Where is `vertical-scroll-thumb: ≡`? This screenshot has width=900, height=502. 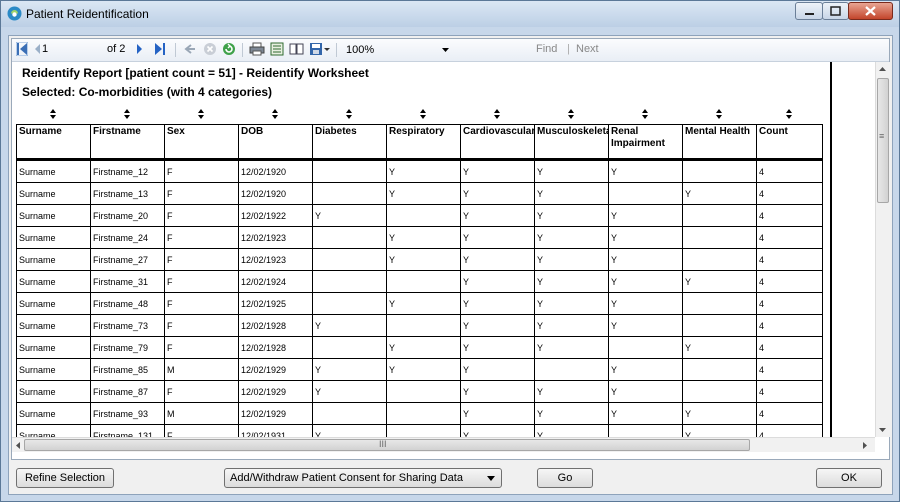
vertical-scroll-thumb: ≡ is located at coordinates (883, 140).